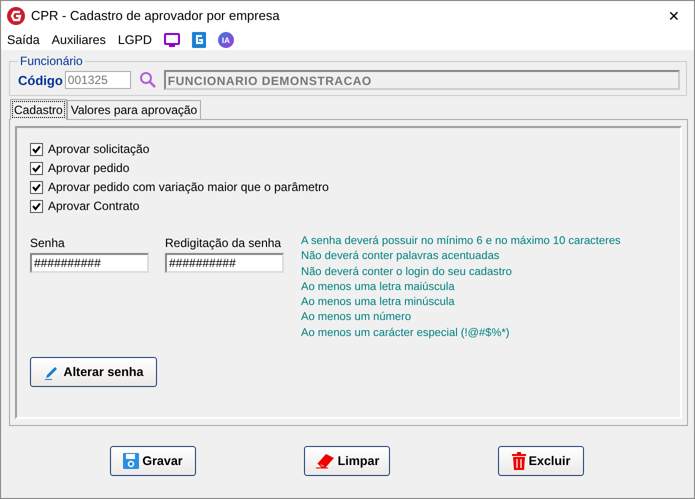  I want to click on change-password-button: Alterar senha, so click(93, 372).